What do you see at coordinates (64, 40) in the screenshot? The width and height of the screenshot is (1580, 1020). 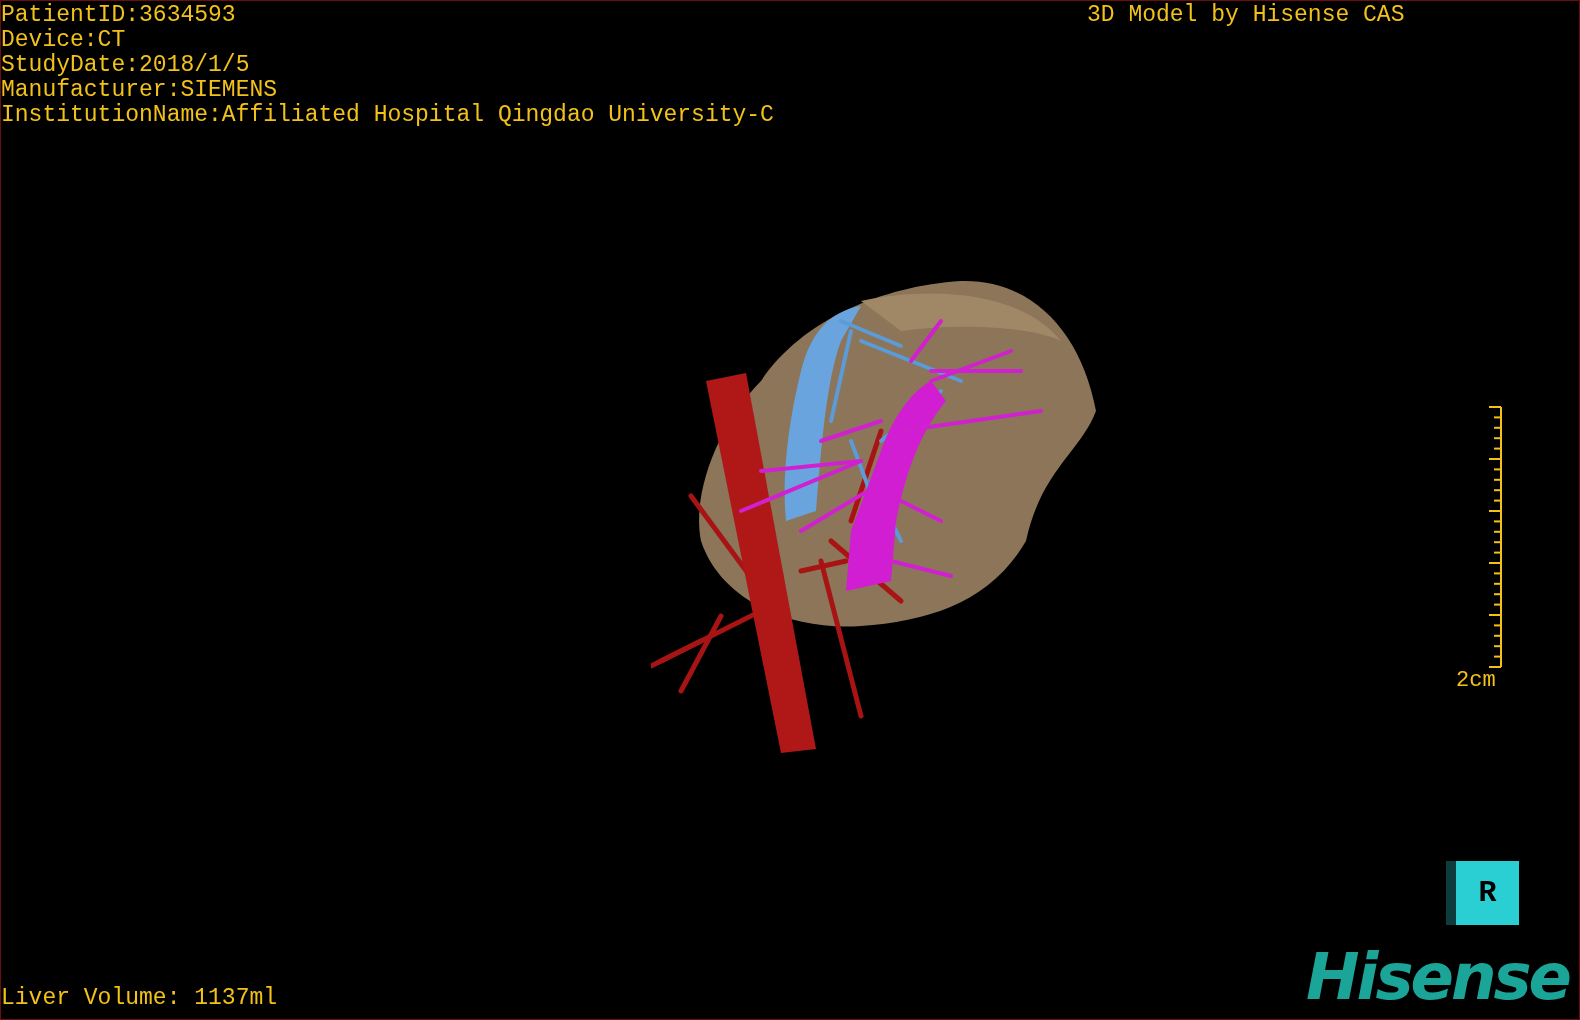 I see `study-info-line: Device:CT` at bounding box center [64, 40].